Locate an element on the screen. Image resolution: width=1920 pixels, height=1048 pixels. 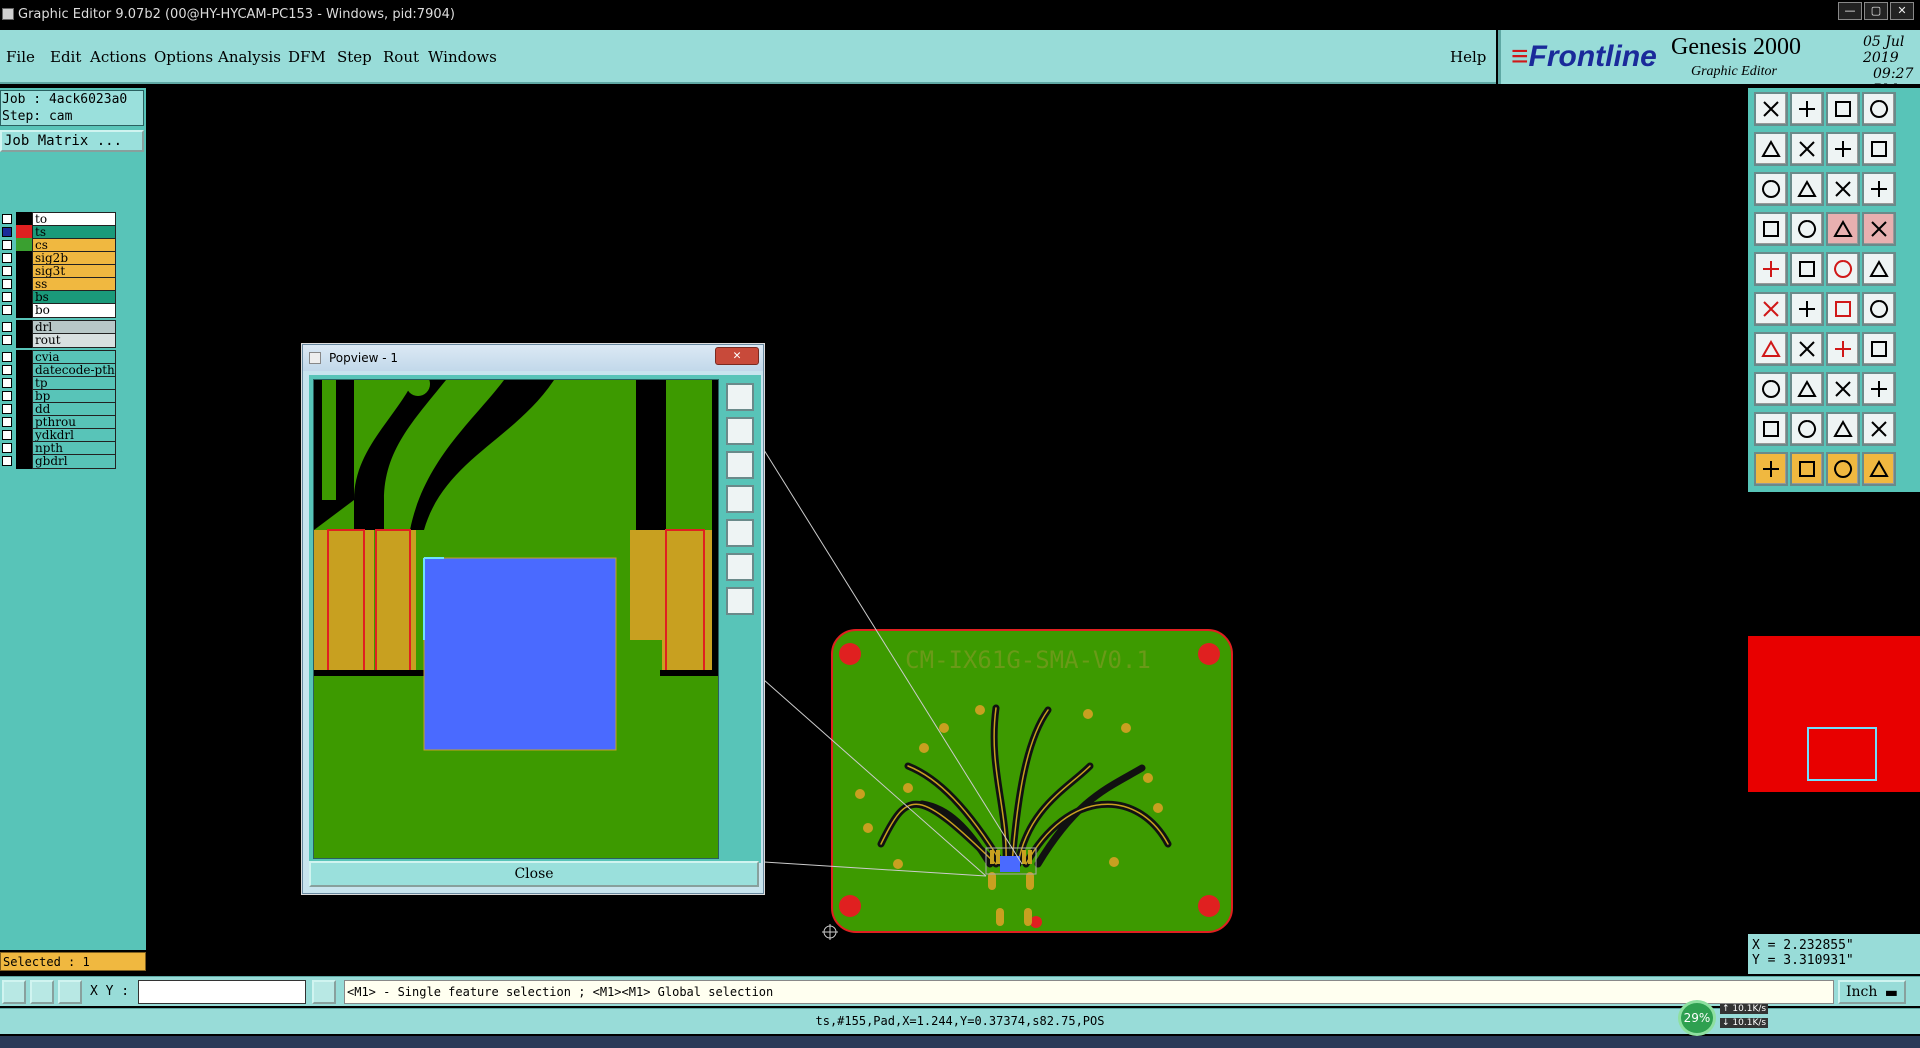
tool-scale-1-2-icon is located at coordinates (1843, 189).